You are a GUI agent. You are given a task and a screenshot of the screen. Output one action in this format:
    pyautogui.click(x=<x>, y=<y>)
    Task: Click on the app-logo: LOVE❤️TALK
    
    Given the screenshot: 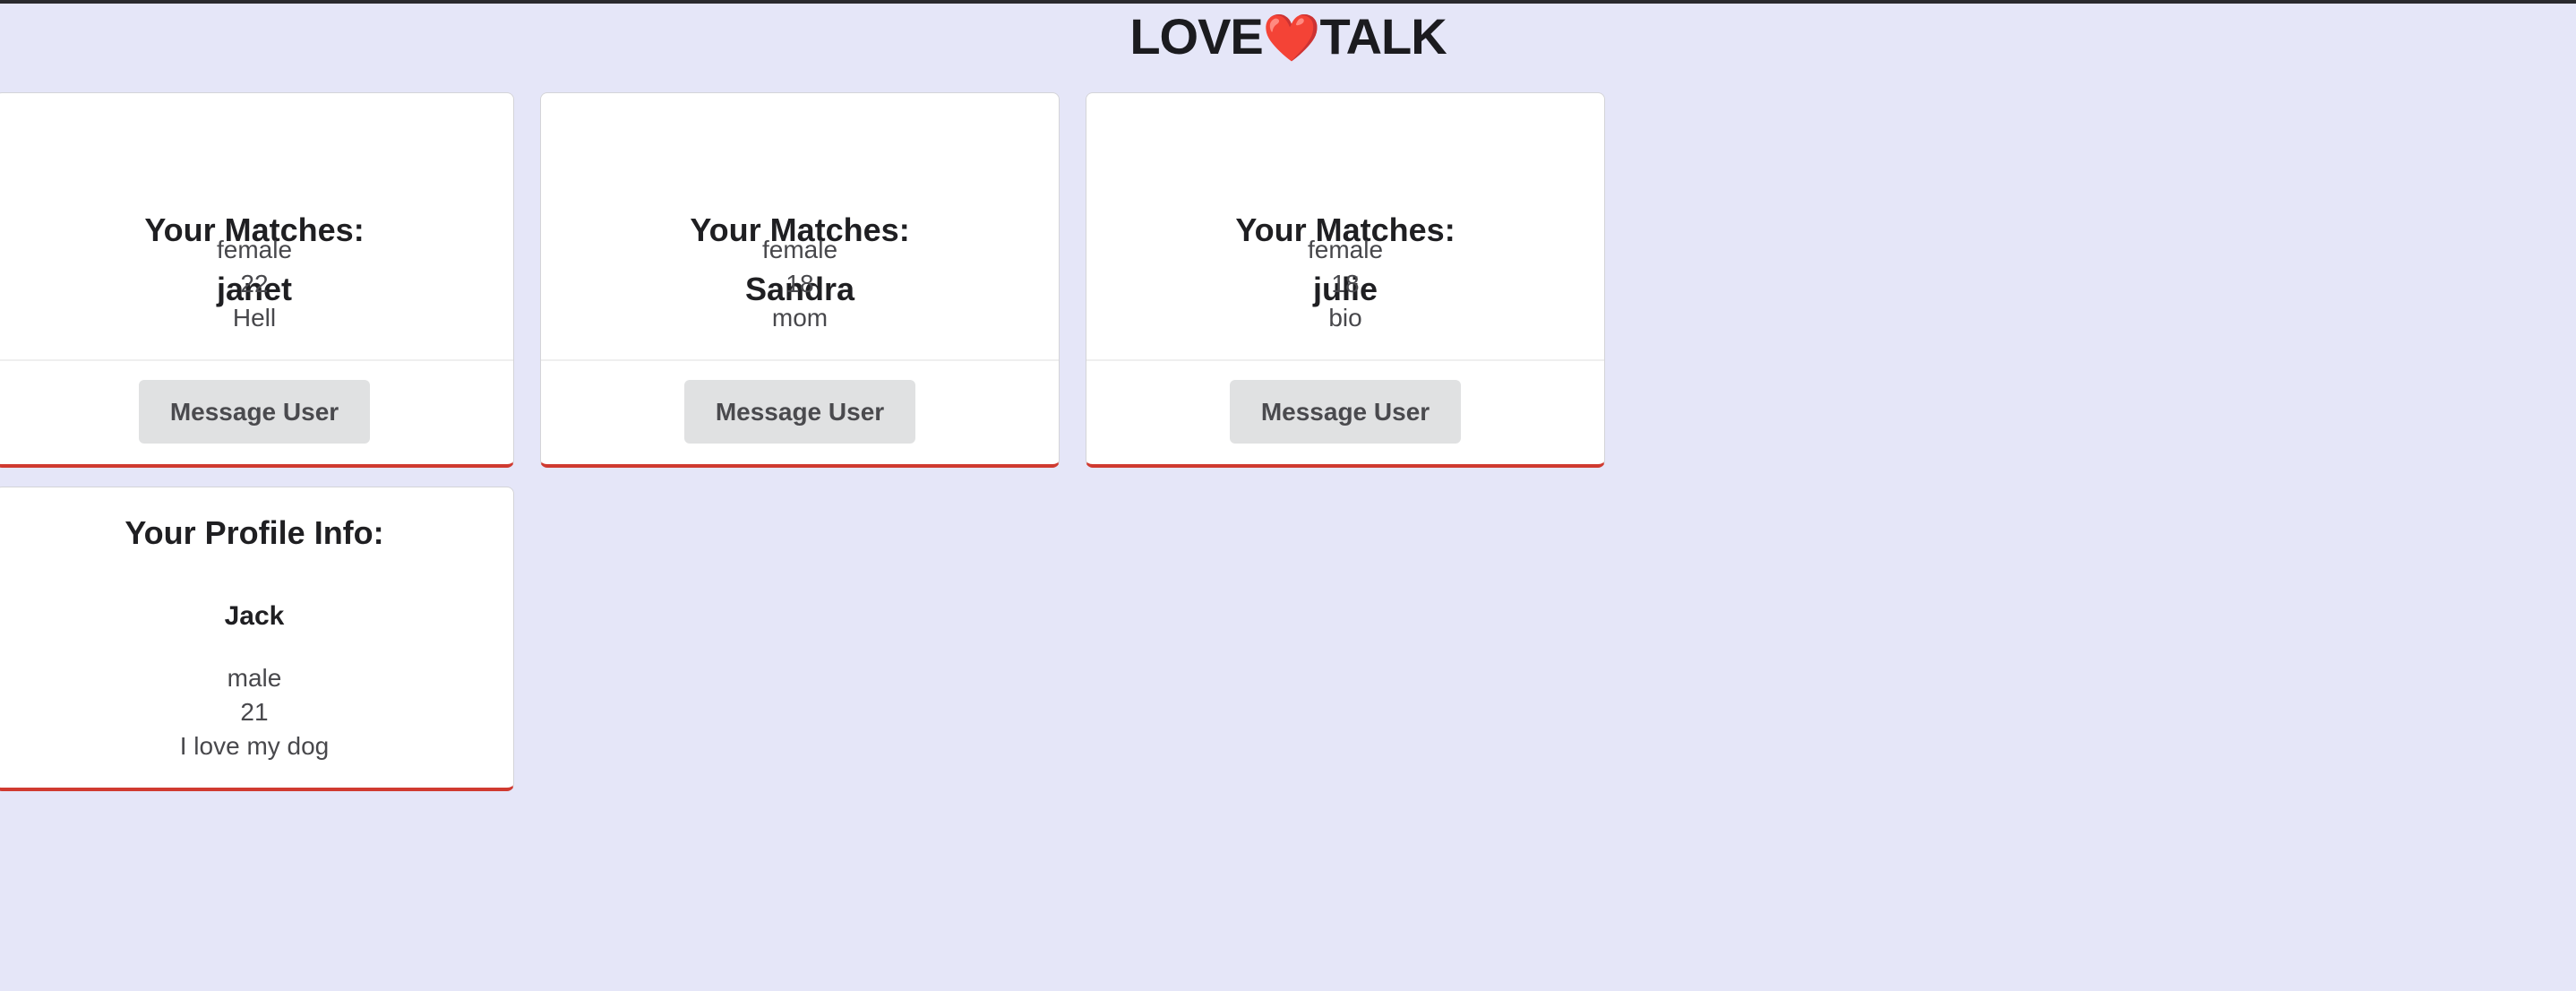 What is the action you would take?
    pyautogui.click(x=1288, y=37)
    